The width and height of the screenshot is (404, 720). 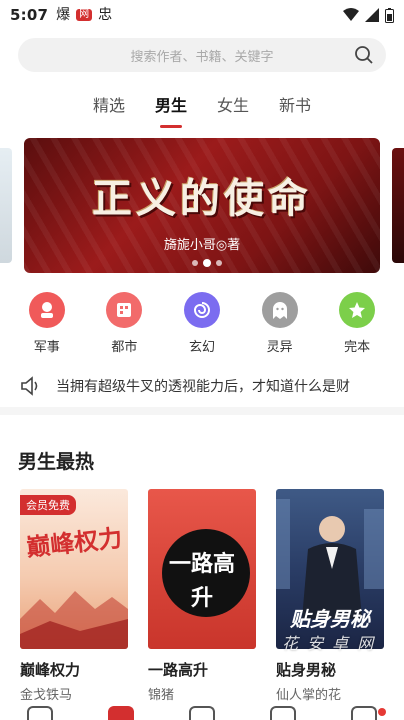 What do you see at coordinates (29, 15) in the screenshot?
I see `status-time: 5:07` at bounding box center [29, 15].